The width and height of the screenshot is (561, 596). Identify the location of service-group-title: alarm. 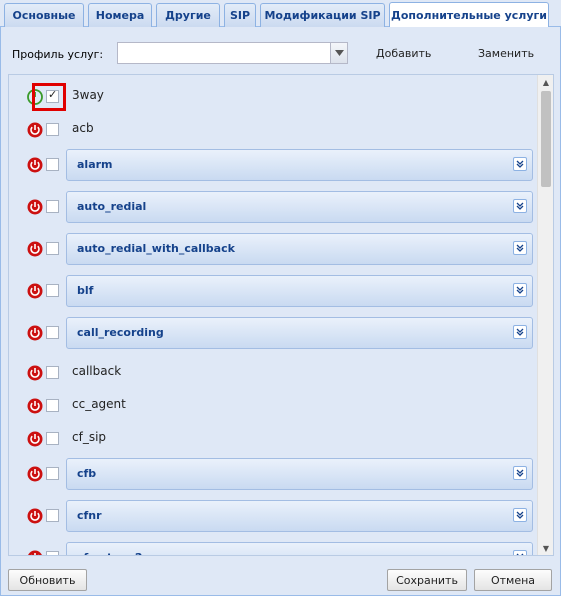
(95, 164).